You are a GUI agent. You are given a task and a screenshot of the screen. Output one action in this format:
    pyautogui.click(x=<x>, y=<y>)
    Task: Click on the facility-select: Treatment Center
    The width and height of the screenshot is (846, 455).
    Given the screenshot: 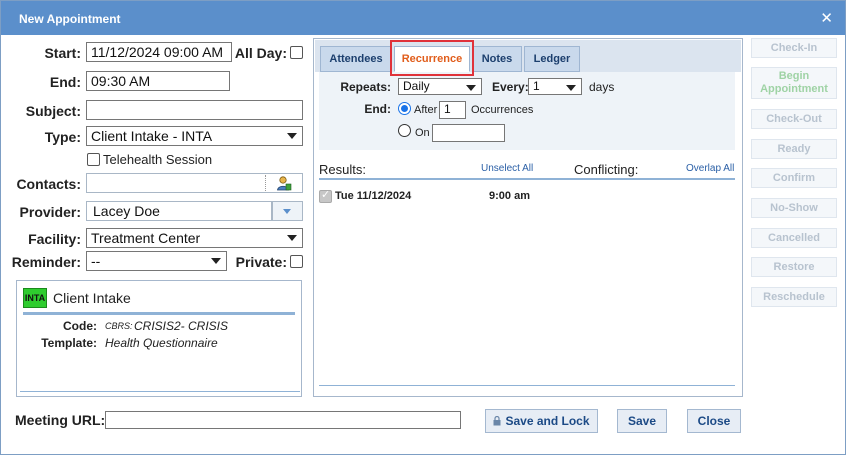 What is the action you would take?
    pyautogui.click(x=194, y=238)
    